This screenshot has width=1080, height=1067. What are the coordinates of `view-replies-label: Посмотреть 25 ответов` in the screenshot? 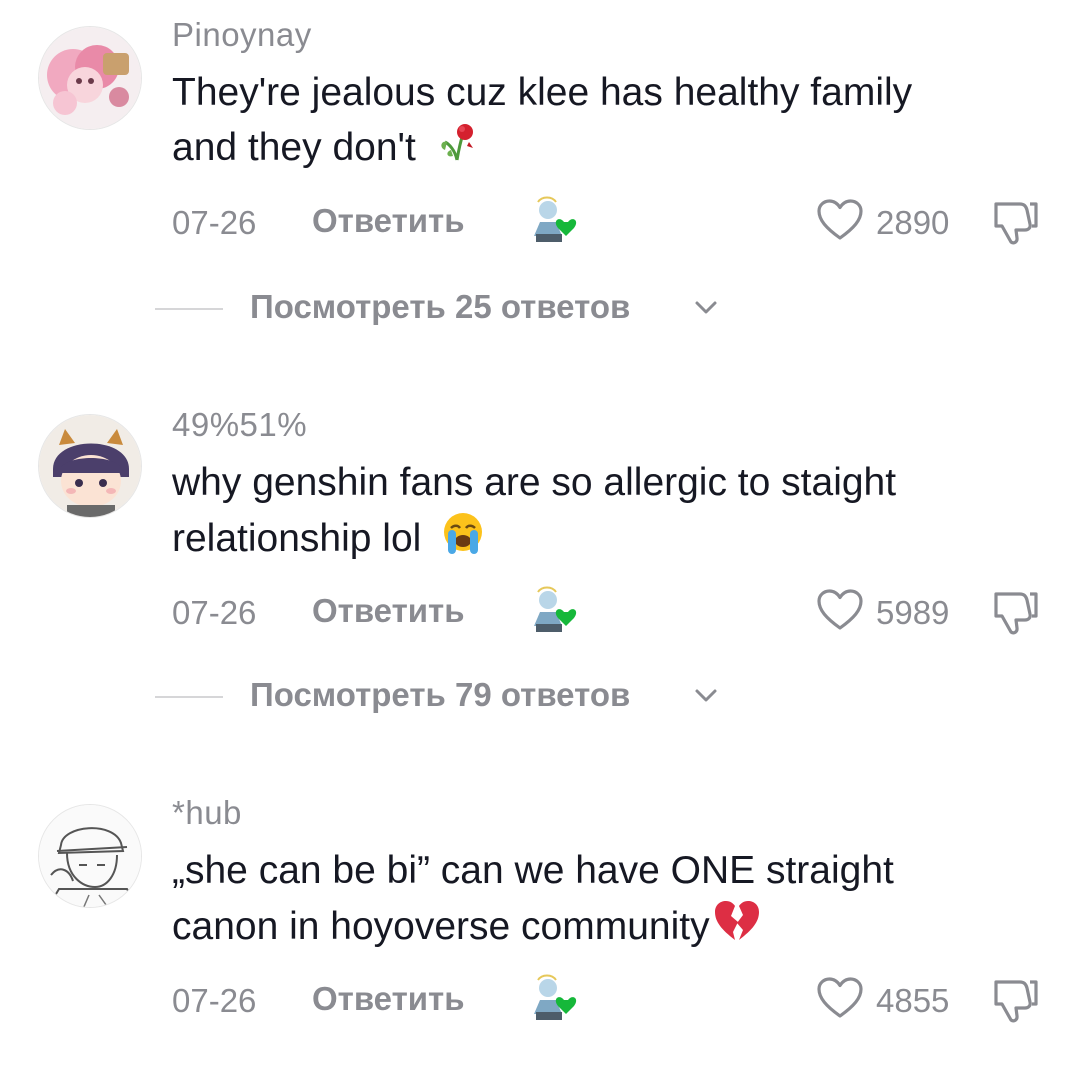 It's located at (440, 306).